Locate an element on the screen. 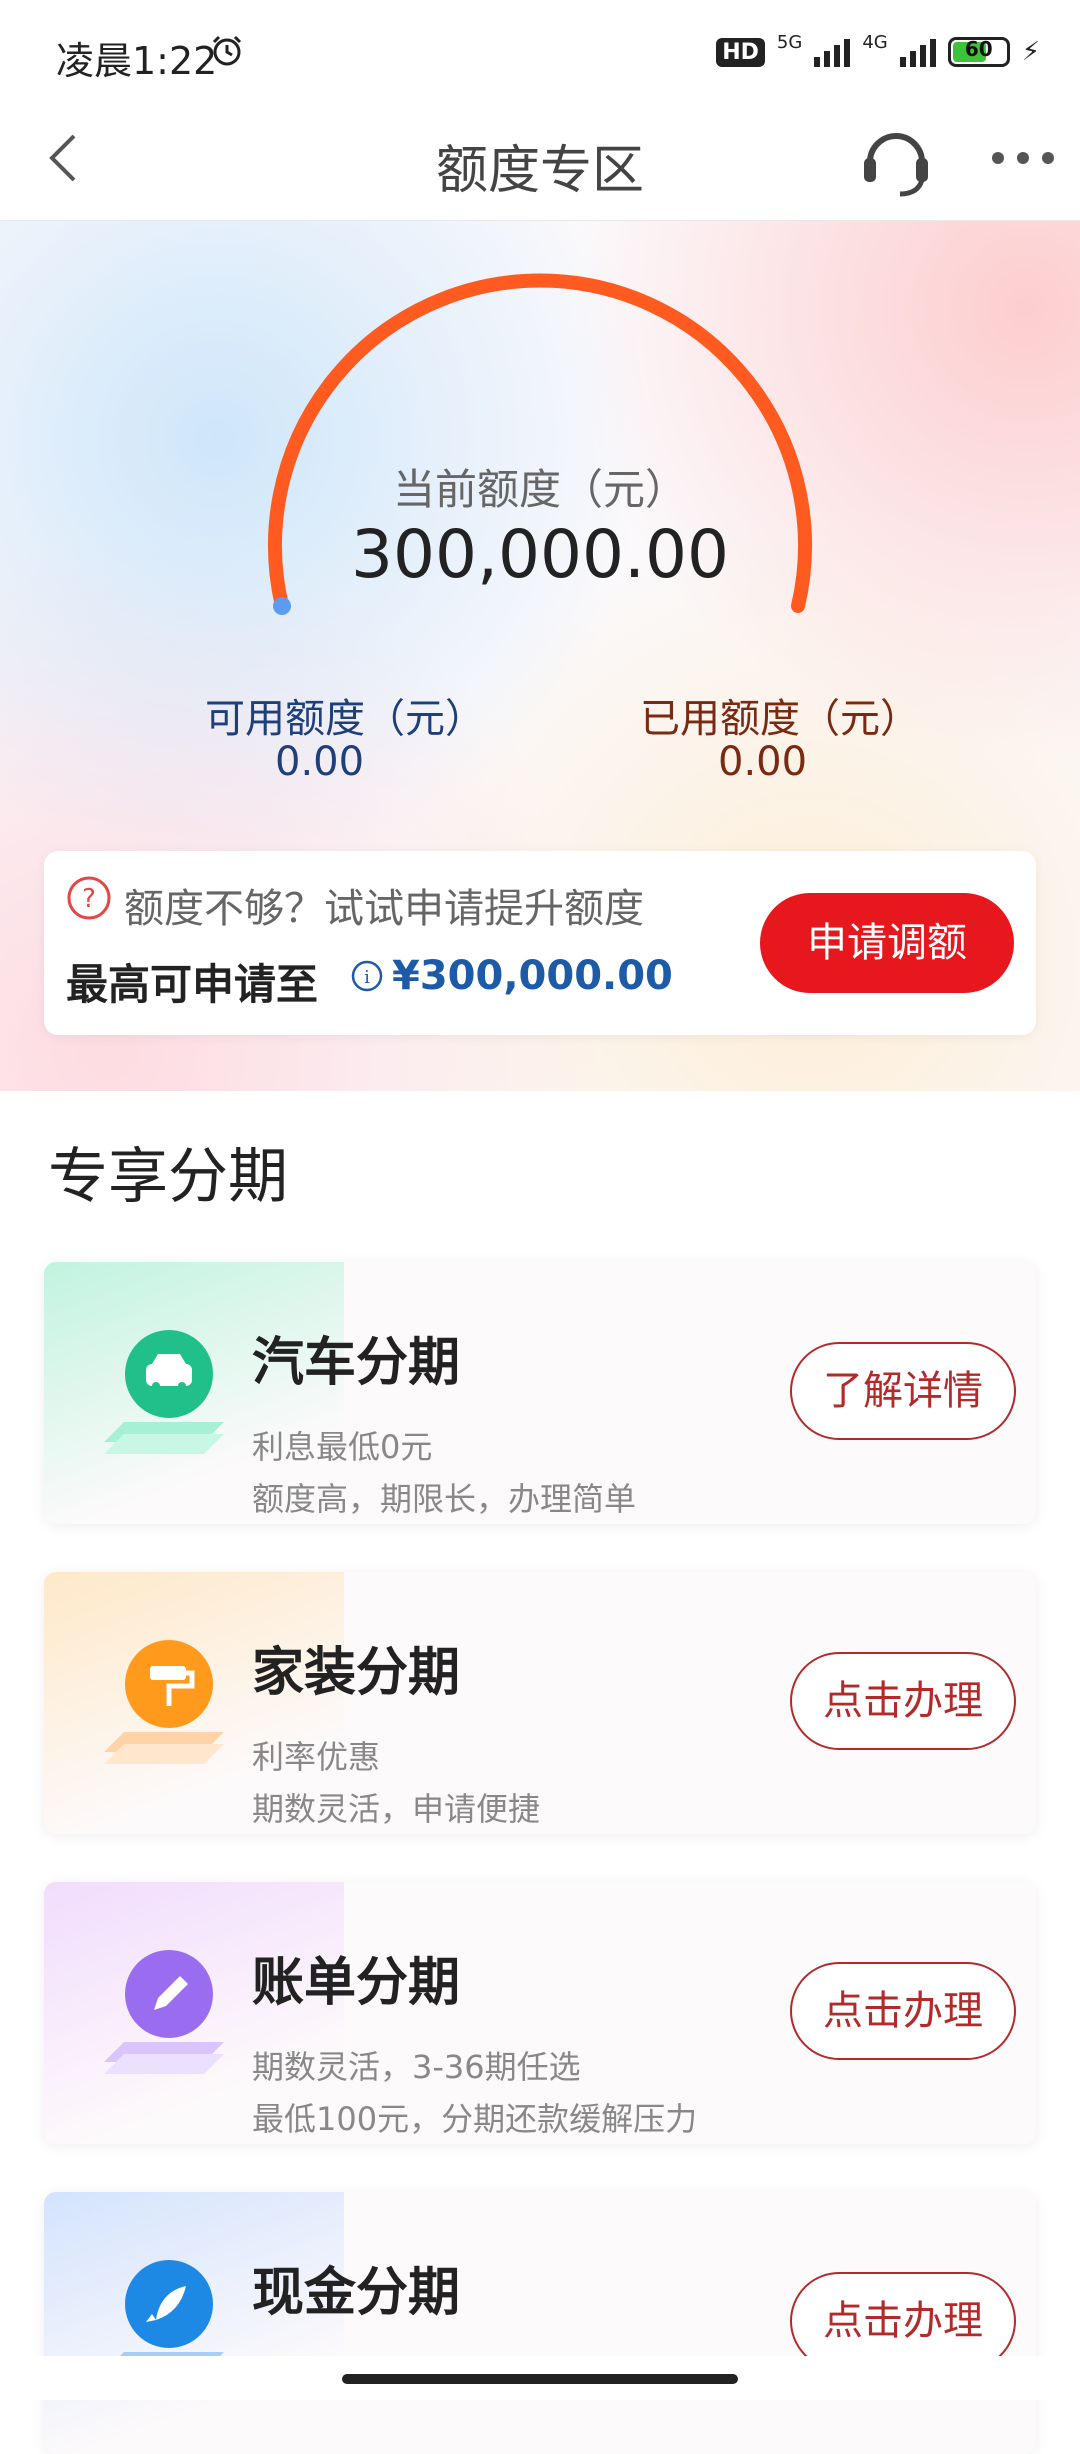 This screenshot has width=1080, height=2454. product-desc-1: 利率优惠 is located at coordinates (316, 1757).